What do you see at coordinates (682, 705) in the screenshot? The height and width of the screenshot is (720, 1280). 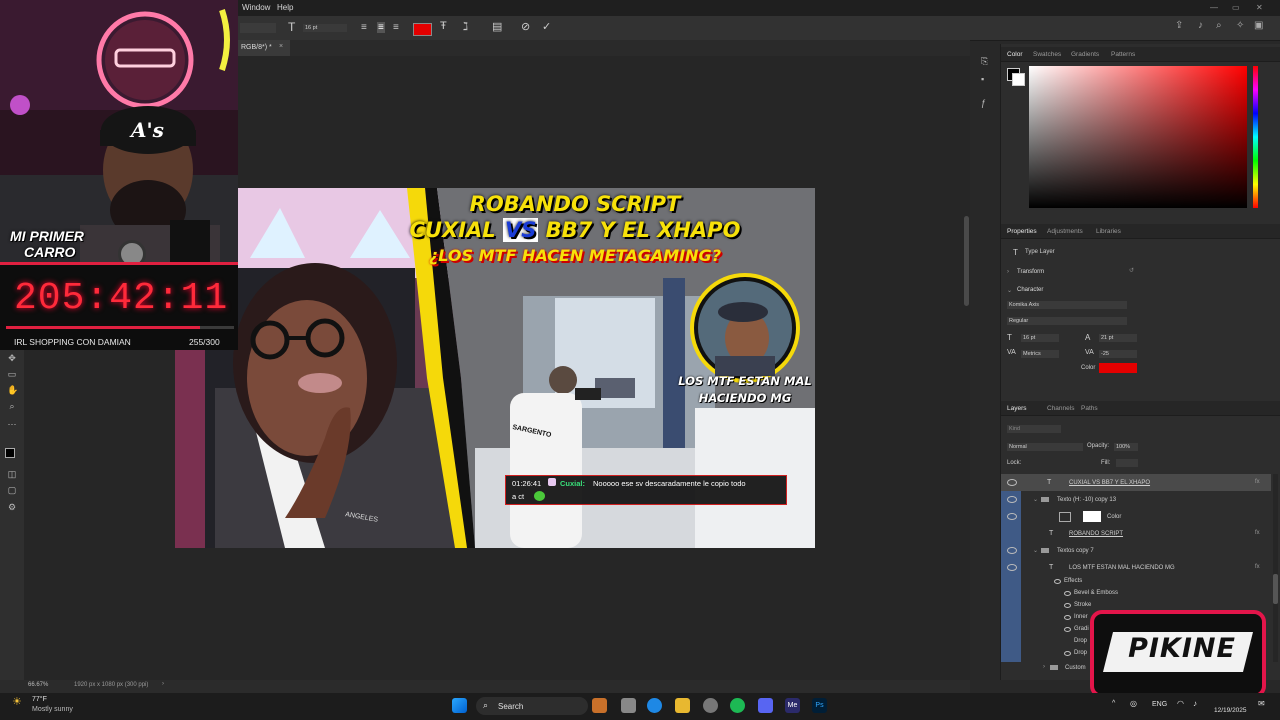 I see `file-explorer-icon` at bounding box center [682, 705].